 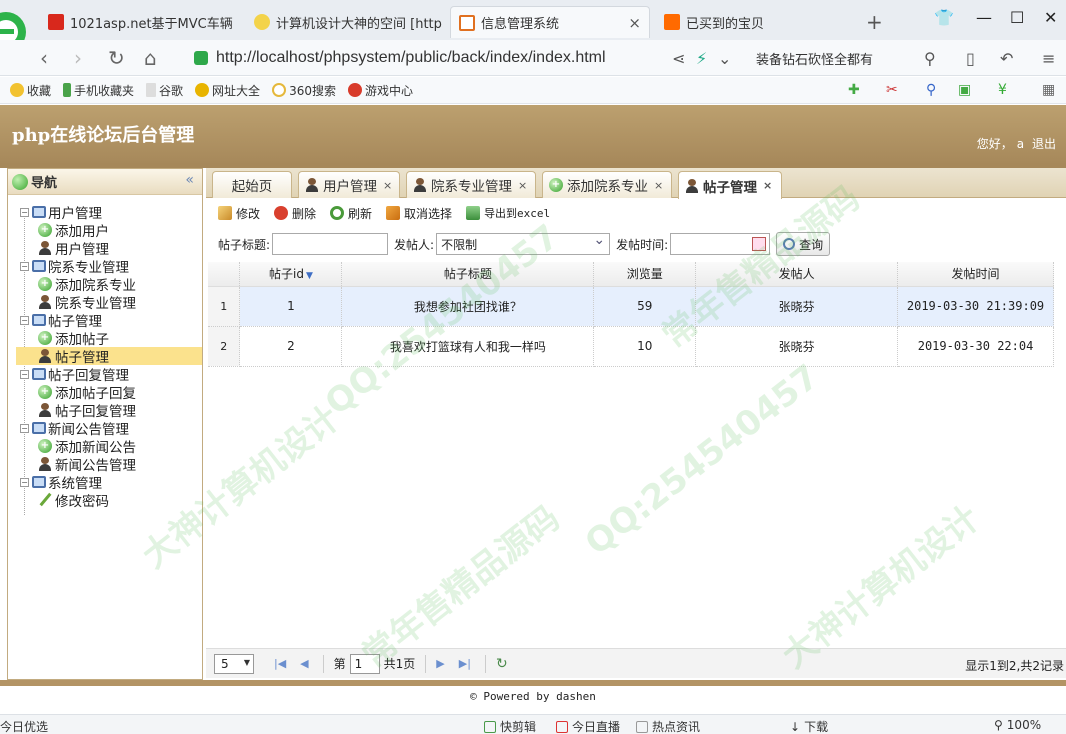 What do you see at coordinates (1048, 58) in the screenshot?
I see `menu-icon: ≡` at bounding box center [1048, 58].